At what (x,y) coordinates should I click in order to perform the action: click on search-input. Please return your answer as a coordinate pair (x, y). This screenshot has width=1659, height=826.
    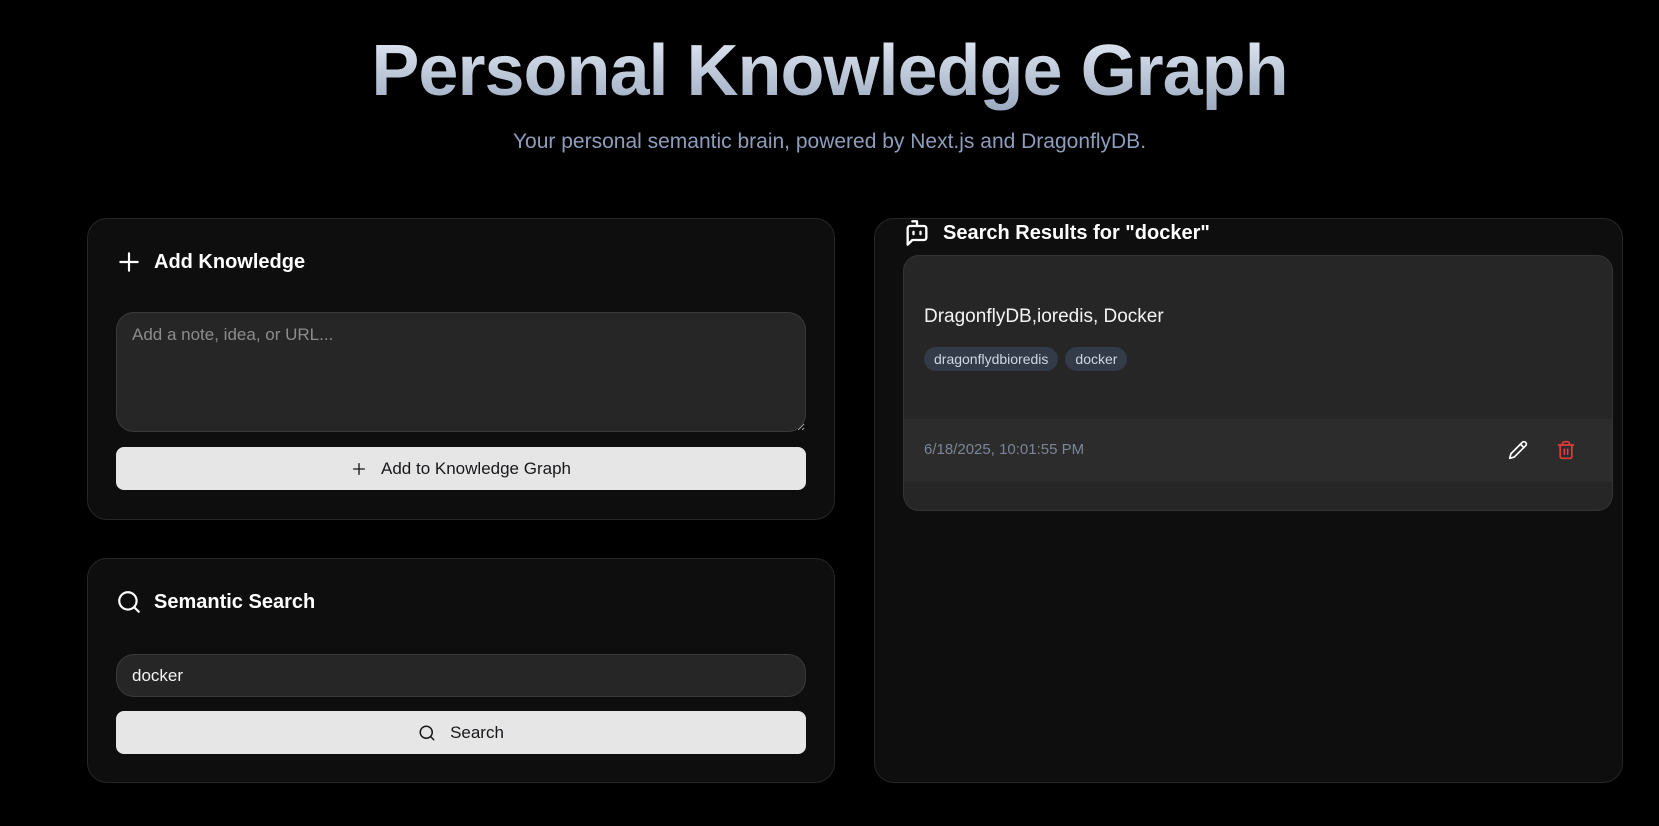
    Looking at the image, I should click on (461, 675).